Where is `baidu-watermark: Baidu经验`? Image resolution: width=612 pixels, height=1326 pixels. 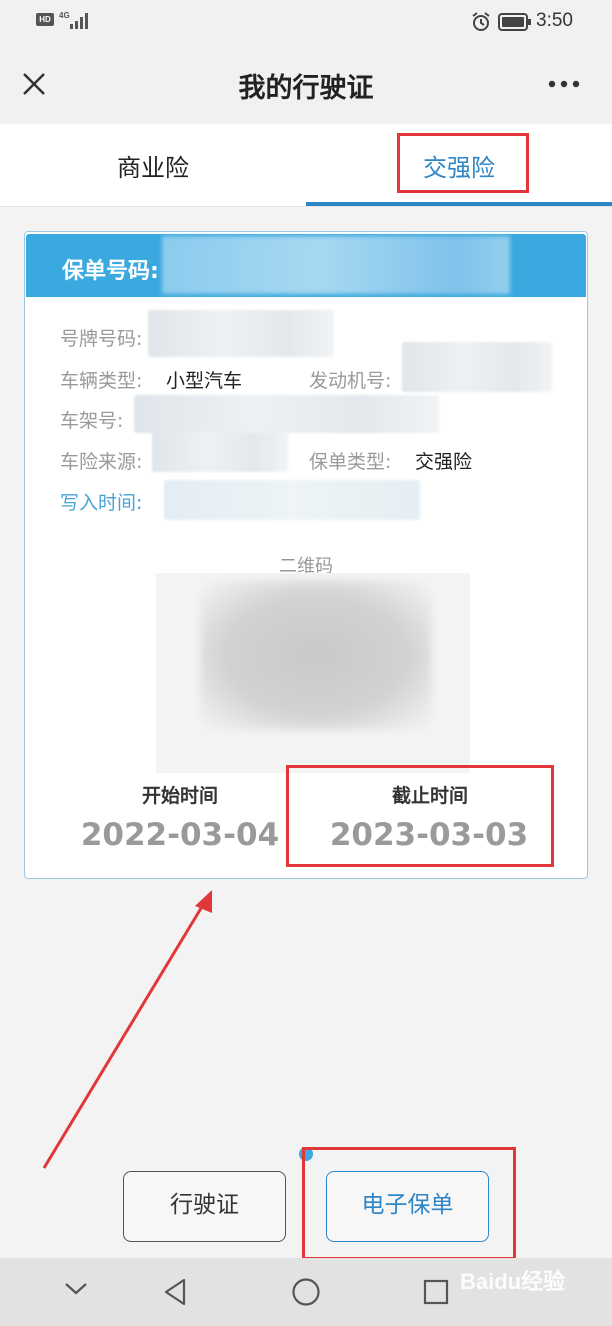 baidu-watermark: Baidu经验 is located at coordinates (513, 1281).